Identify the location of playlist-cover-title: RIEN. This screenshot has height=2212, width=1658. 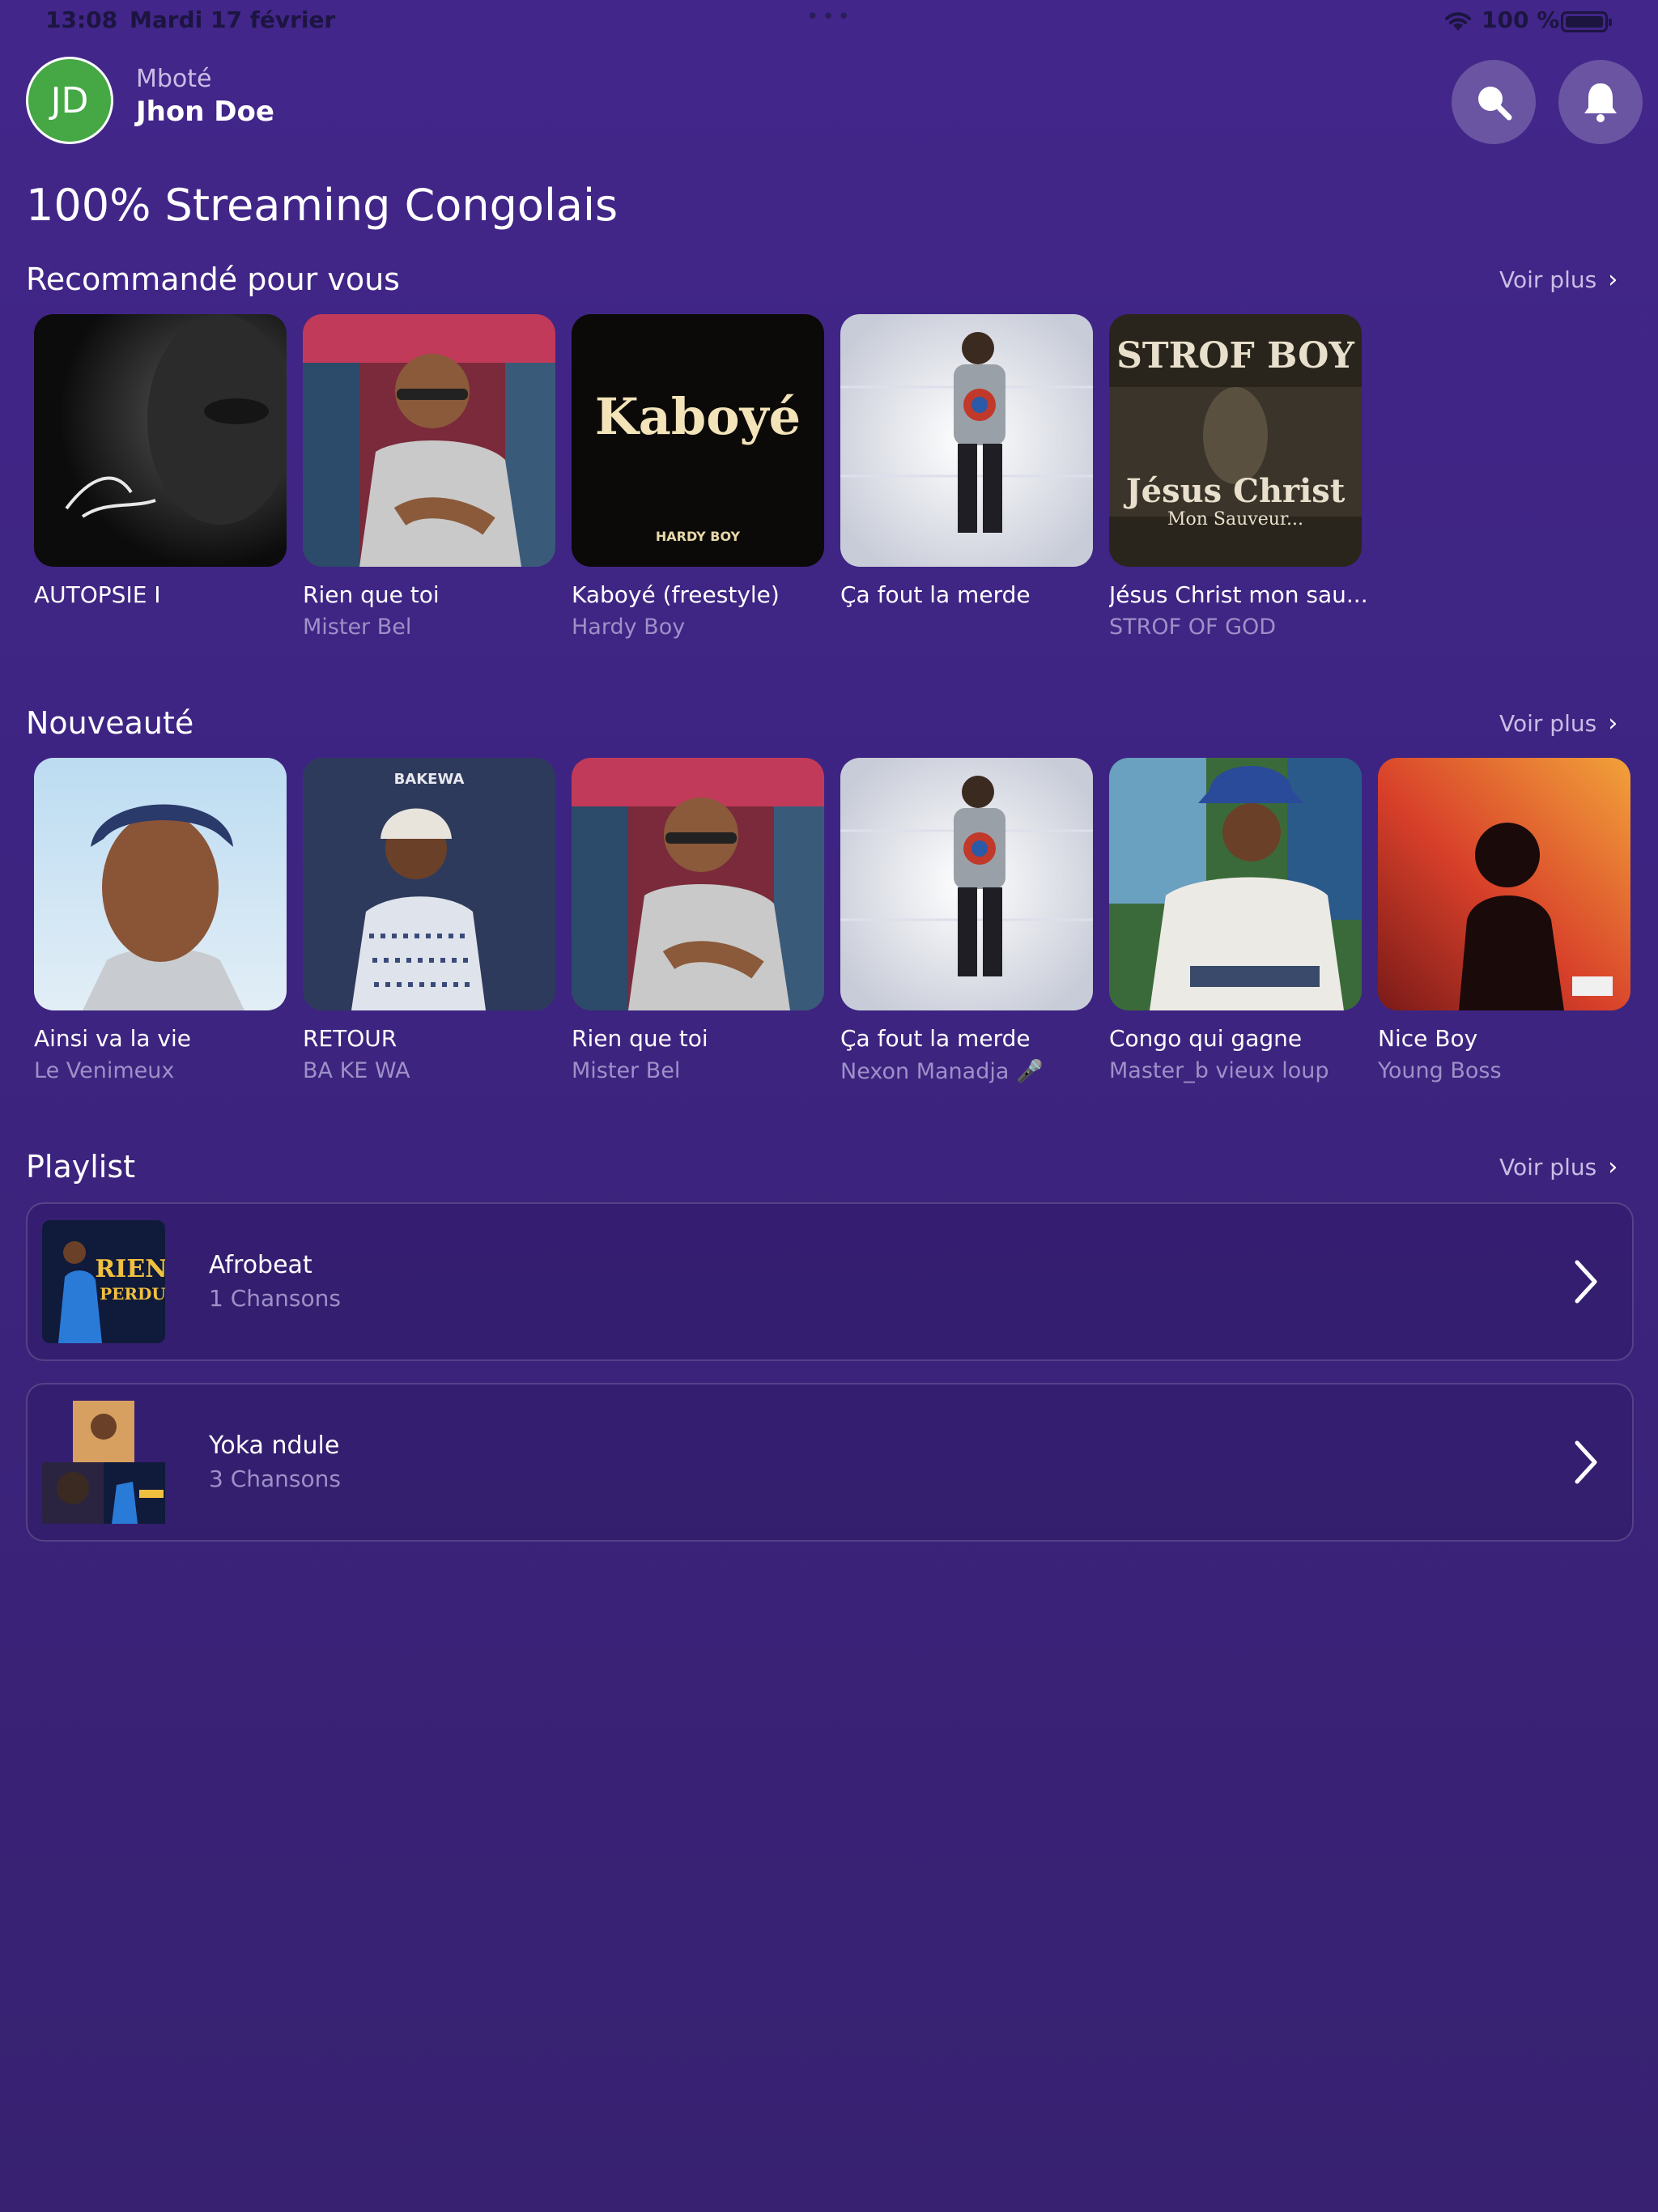
(130, 1269).